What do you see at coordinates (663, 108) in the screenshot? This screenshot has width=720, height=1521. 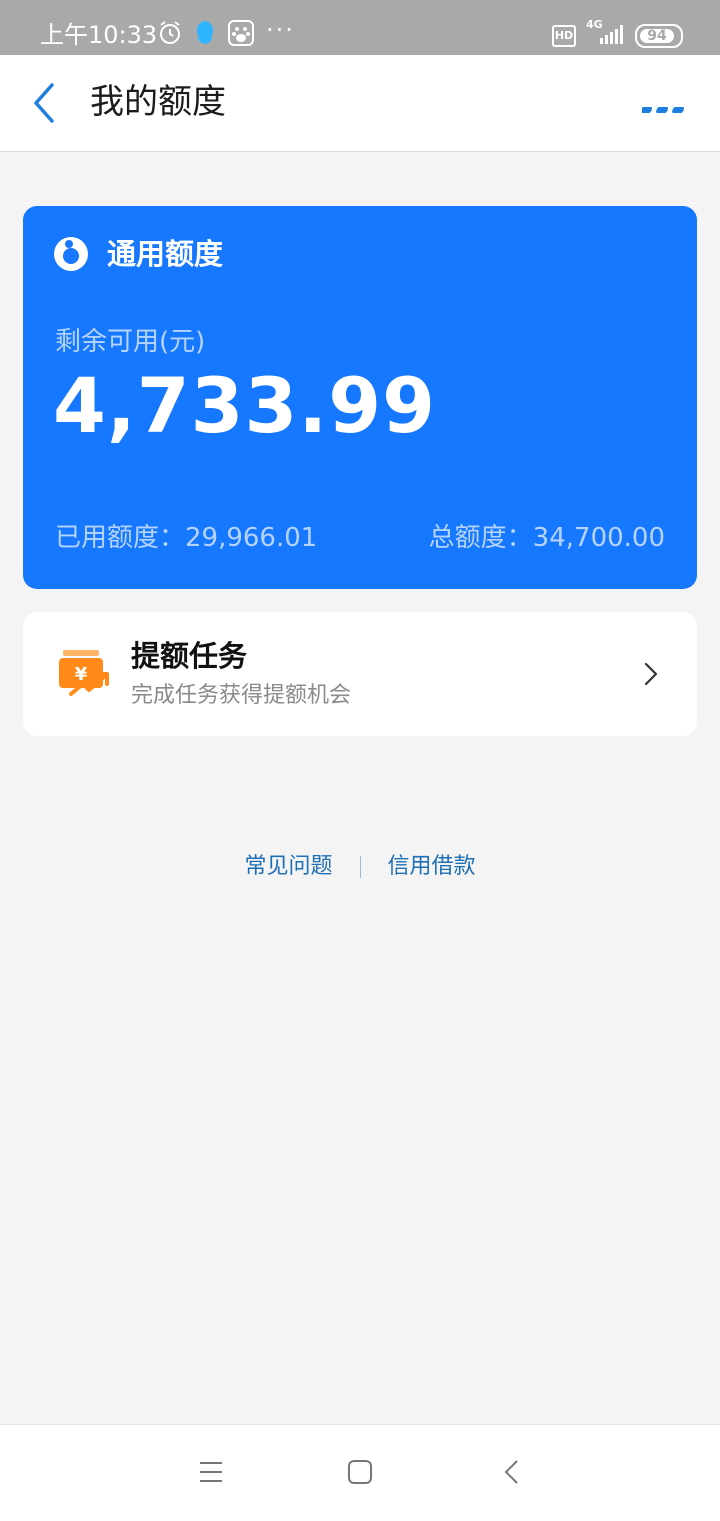 I see `more-icon` at bounding box center [663, 108].